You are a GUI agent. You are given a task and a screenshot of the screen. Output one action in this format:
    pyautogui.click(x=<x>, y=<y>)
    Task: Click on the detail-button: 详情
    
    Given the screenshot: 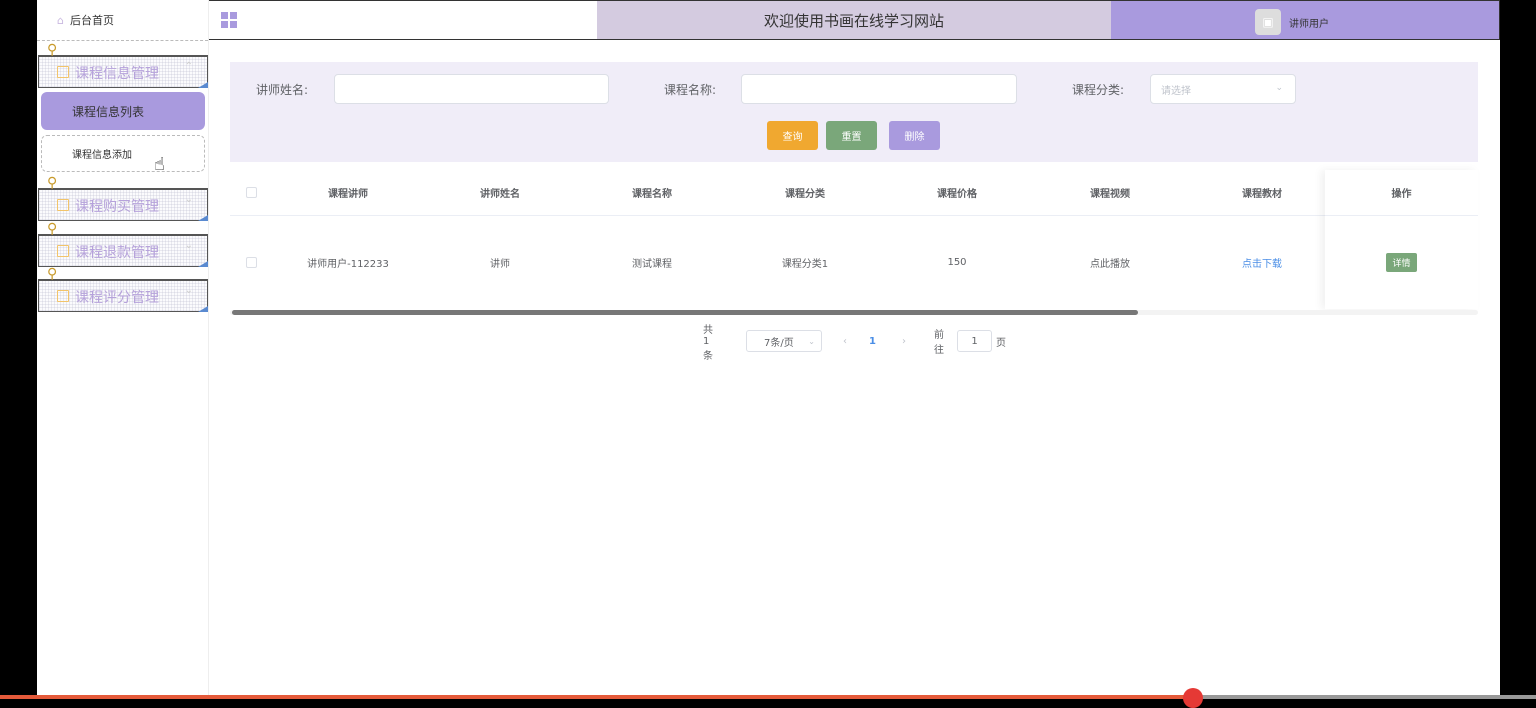 What is the action you would take?
    pyautogui.click(x=1401, y=262)
    